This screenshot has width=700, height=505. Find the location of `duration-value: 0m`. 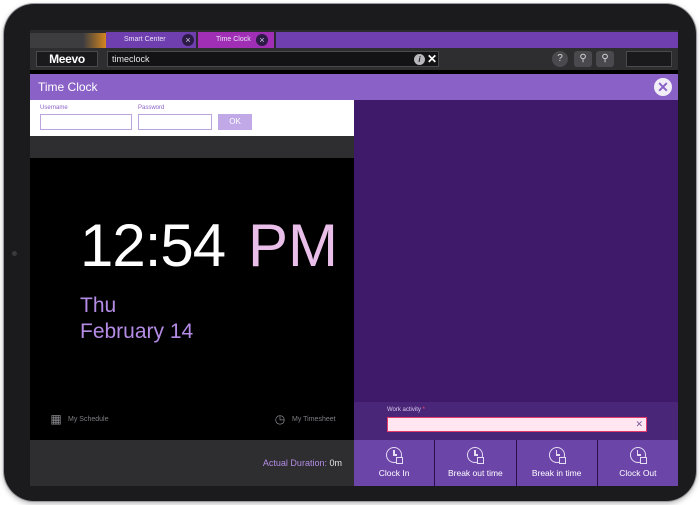

duration-value: 0m is located at coordinates (335, 463).